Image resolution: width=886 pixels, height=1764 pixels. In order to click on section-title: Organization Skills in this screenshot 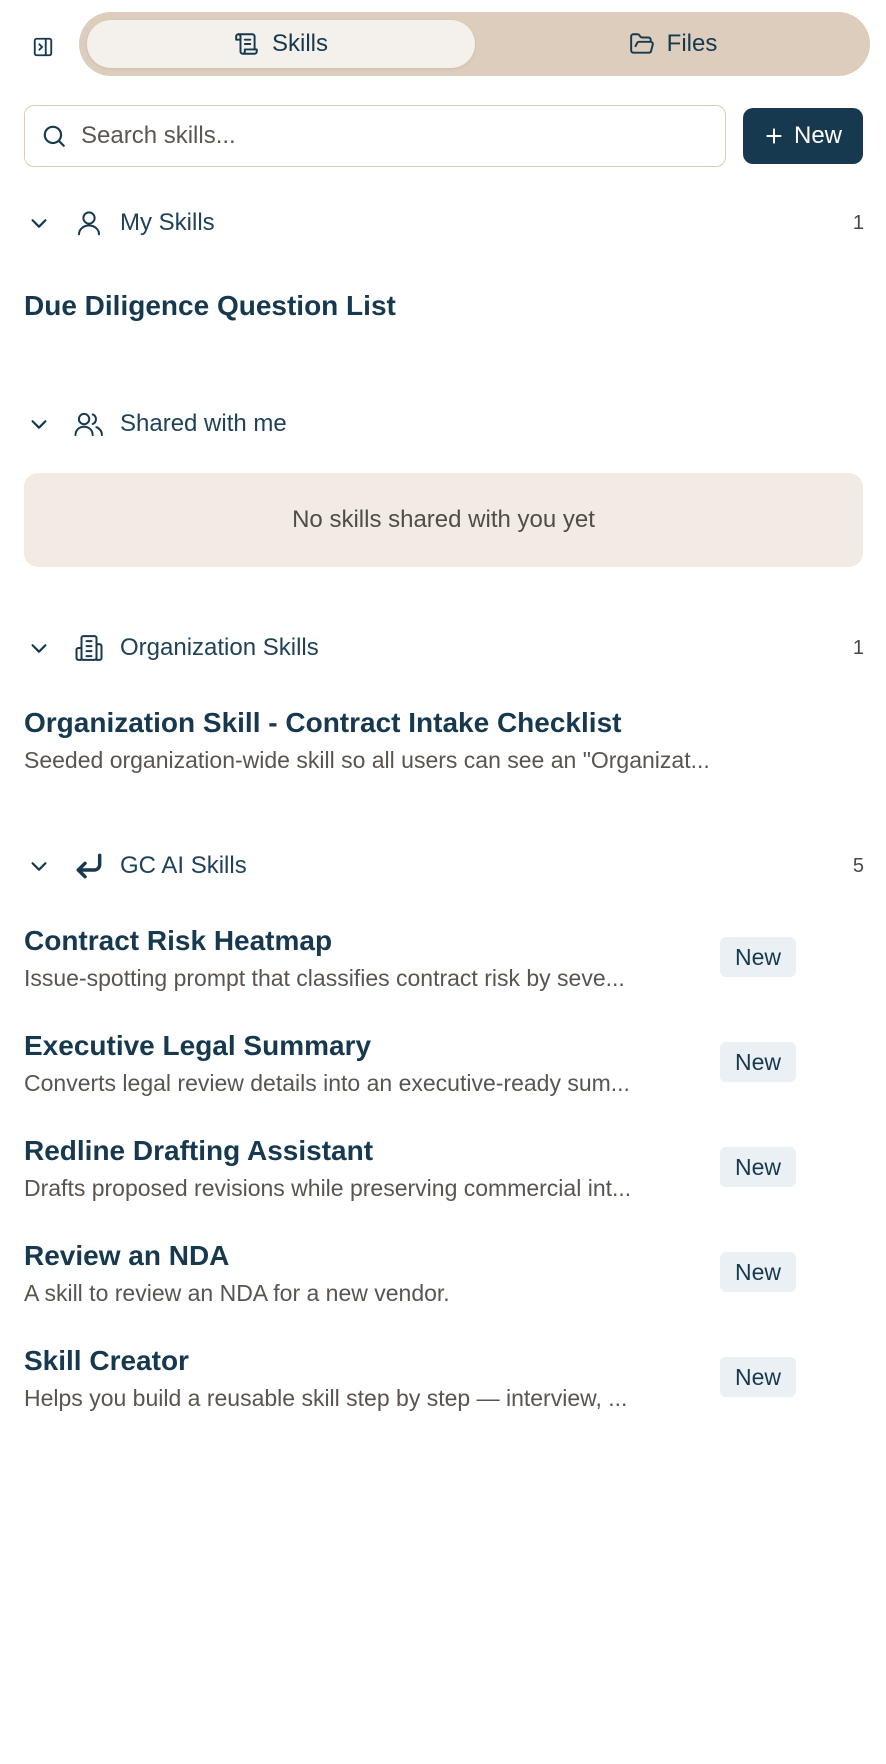, I will do `click(219, 647)`.